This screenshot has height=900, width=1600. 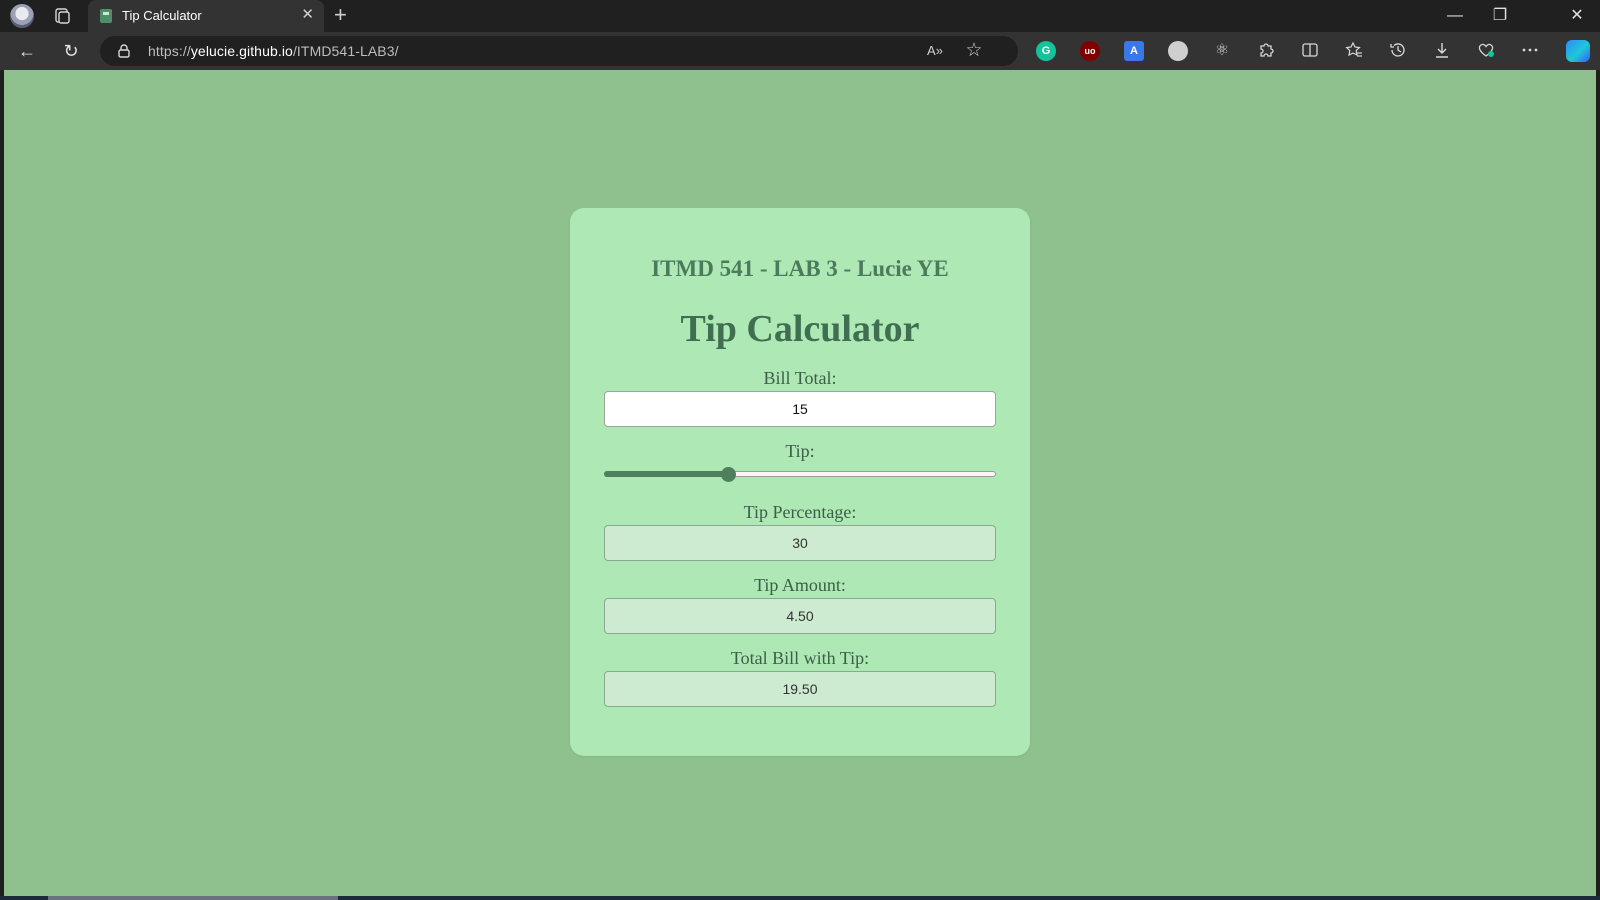 I want to click on ublock-icon: uo, so click(x=1090, y=51).